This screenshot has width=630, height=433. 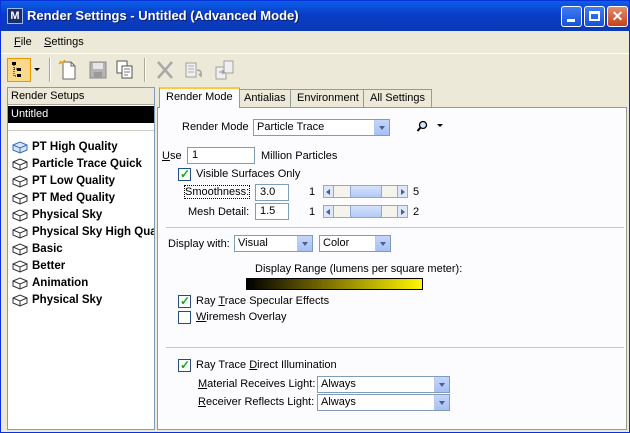 What do you see at coordinates (184, 365) in the screenshot?
I see `ray-trace-direct-checkbox` at bounding box center [184, 365].